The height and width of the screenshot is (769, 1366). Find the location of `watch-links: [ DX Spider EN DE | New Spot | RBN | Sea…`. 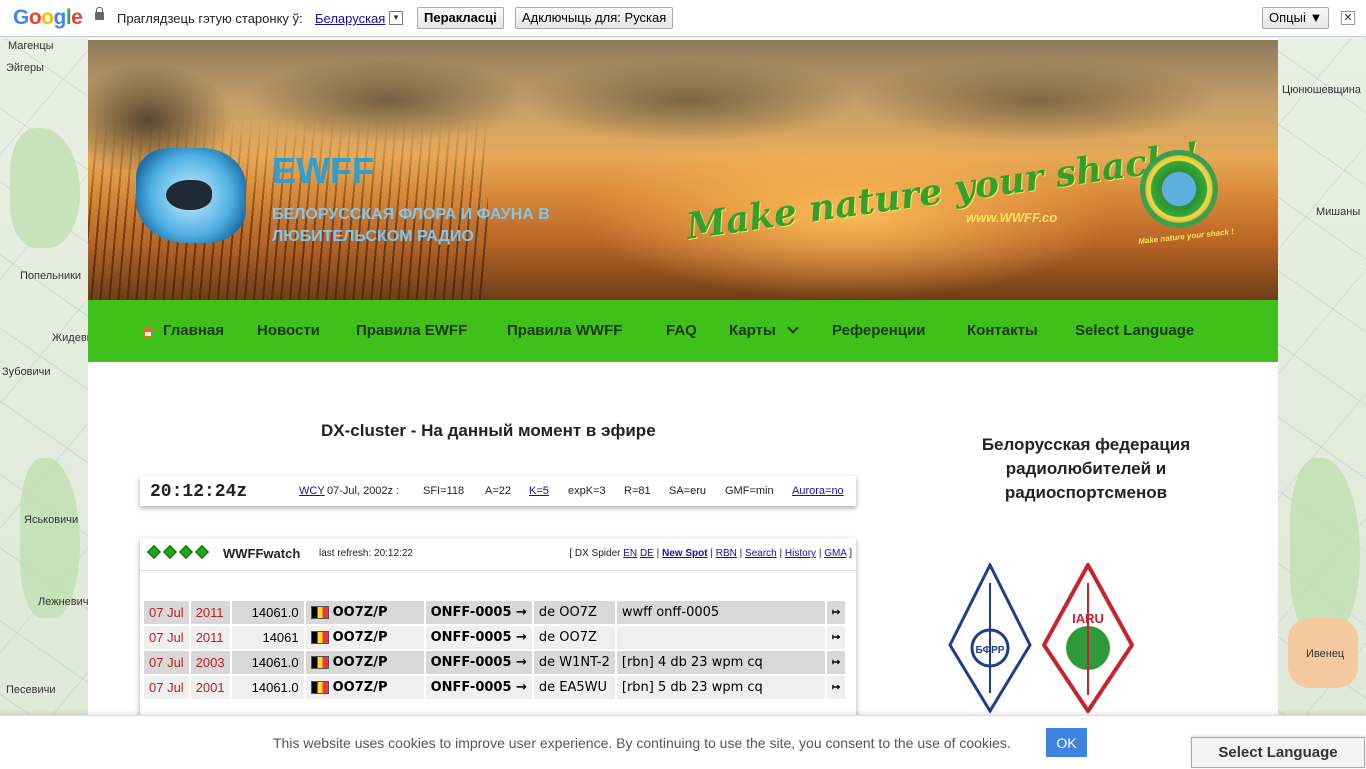

watch-links: [ DX Spider EN DE | New Spot | RBN | Sea… is located at coordinates (710, 553).